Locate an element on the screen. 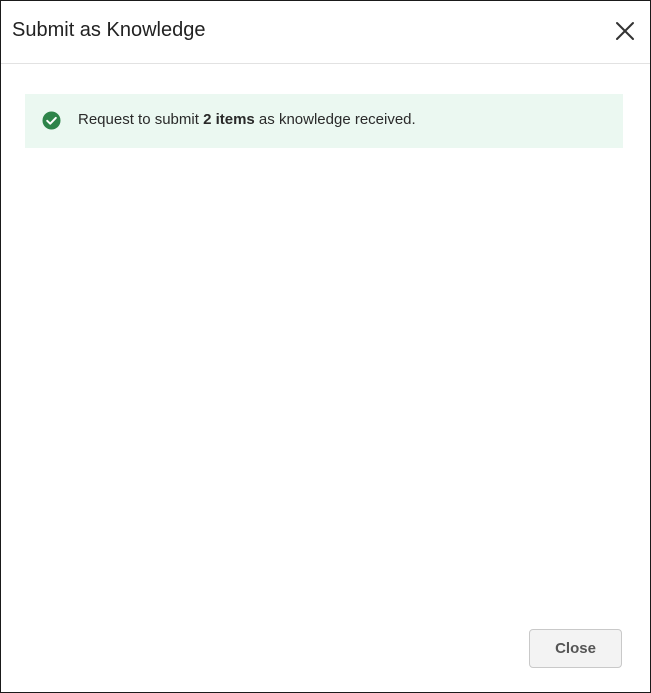 This screenshot has height=693, width=651. close-button: Close is located at coordinates (575, 648).